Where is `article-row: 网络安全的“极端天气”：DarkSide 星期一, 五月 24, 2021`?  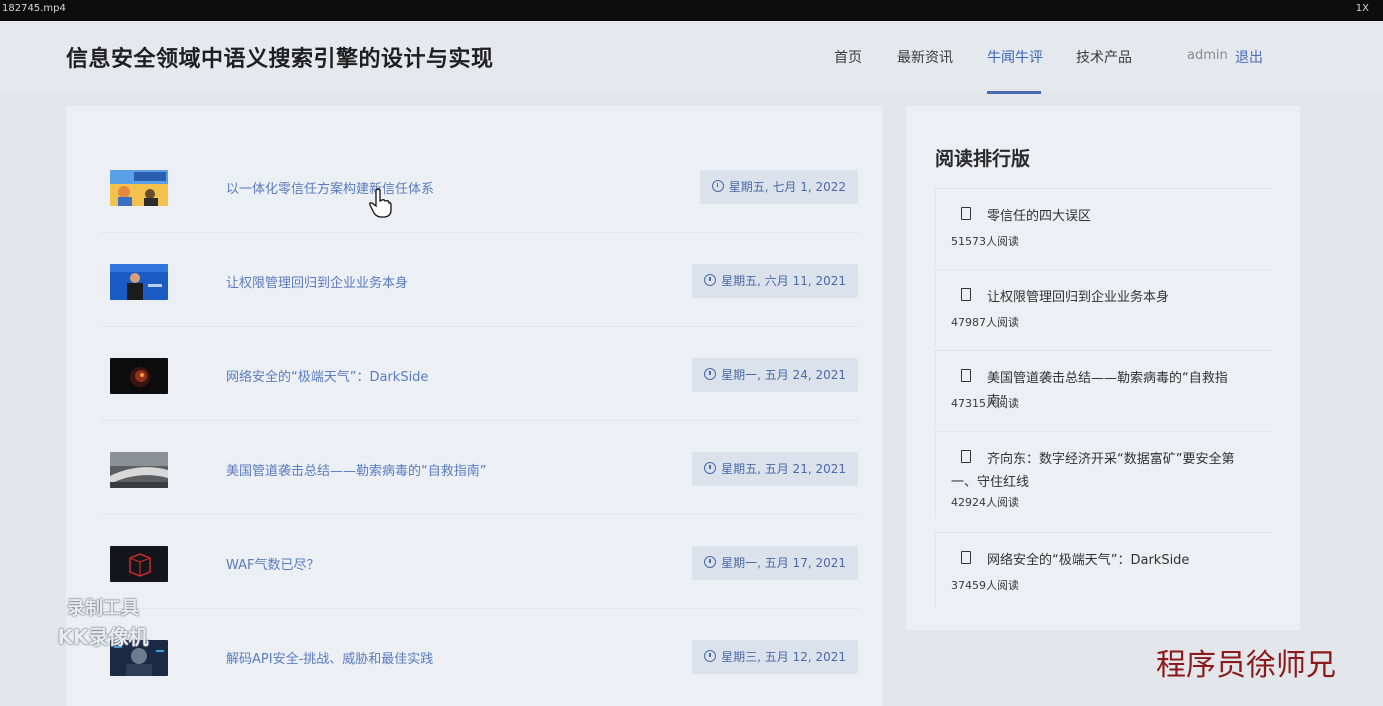 article-row: 网络安全的“极端天气”：DarkSide 星期一, 五月 24, 2021 is located at coordinates (480, 376).